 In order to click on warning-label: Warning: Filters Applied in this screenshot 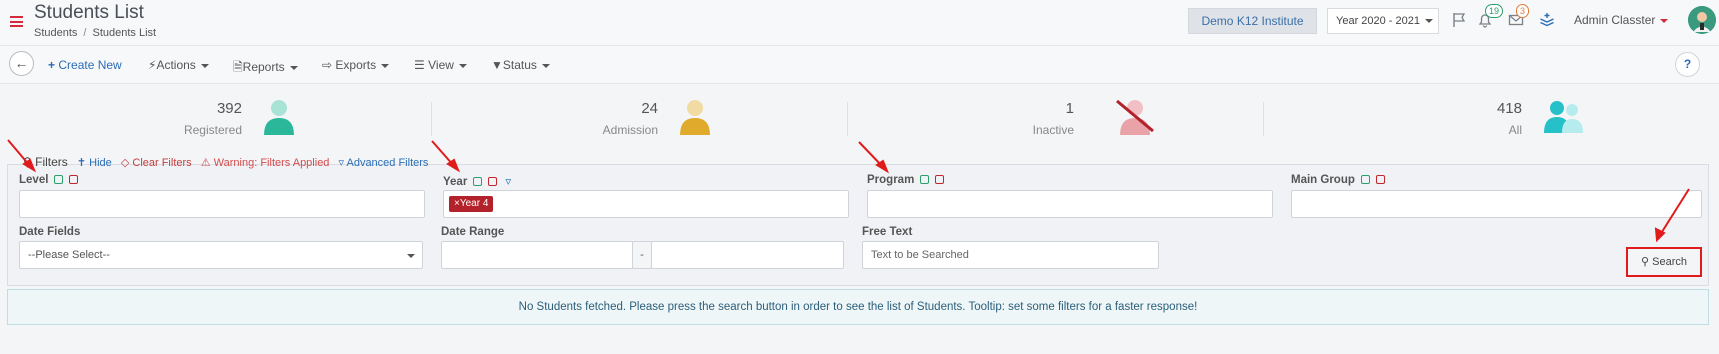, I will do `click(271, 163)`.